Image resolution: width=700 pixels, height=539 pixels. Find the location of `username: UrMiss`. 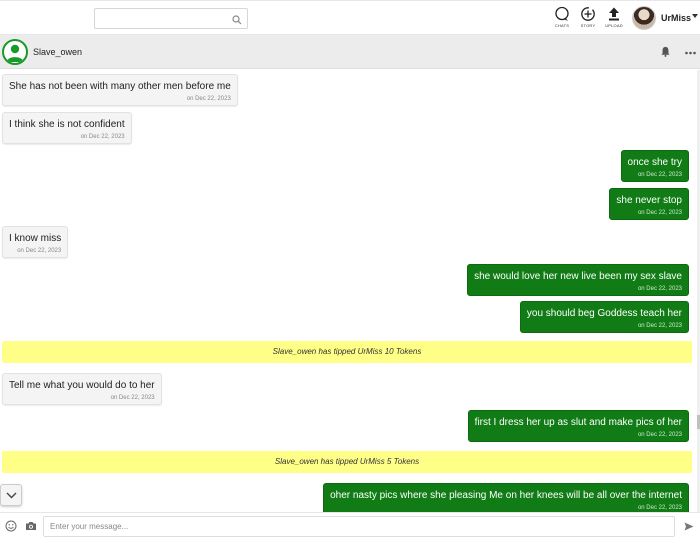

username: UrMiss is located at coordinates (676, 18).